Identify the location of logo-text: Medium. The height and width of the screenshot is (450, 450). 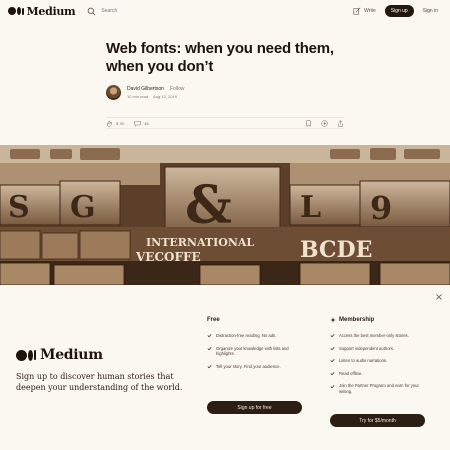
(51, 11).